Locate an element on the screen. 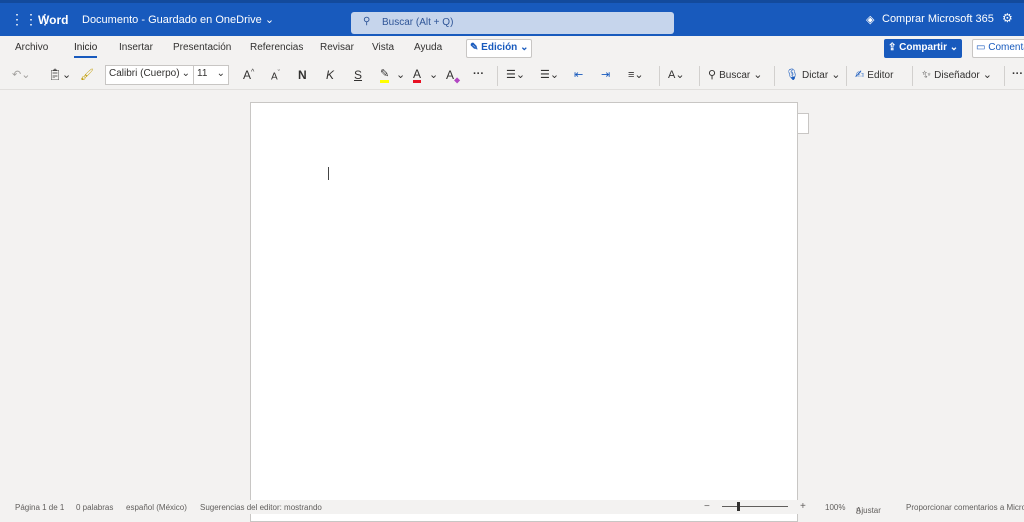 This screenshot has width=1024, height=522. tab-revisar: Revisar is located at coordinates (337, 47).